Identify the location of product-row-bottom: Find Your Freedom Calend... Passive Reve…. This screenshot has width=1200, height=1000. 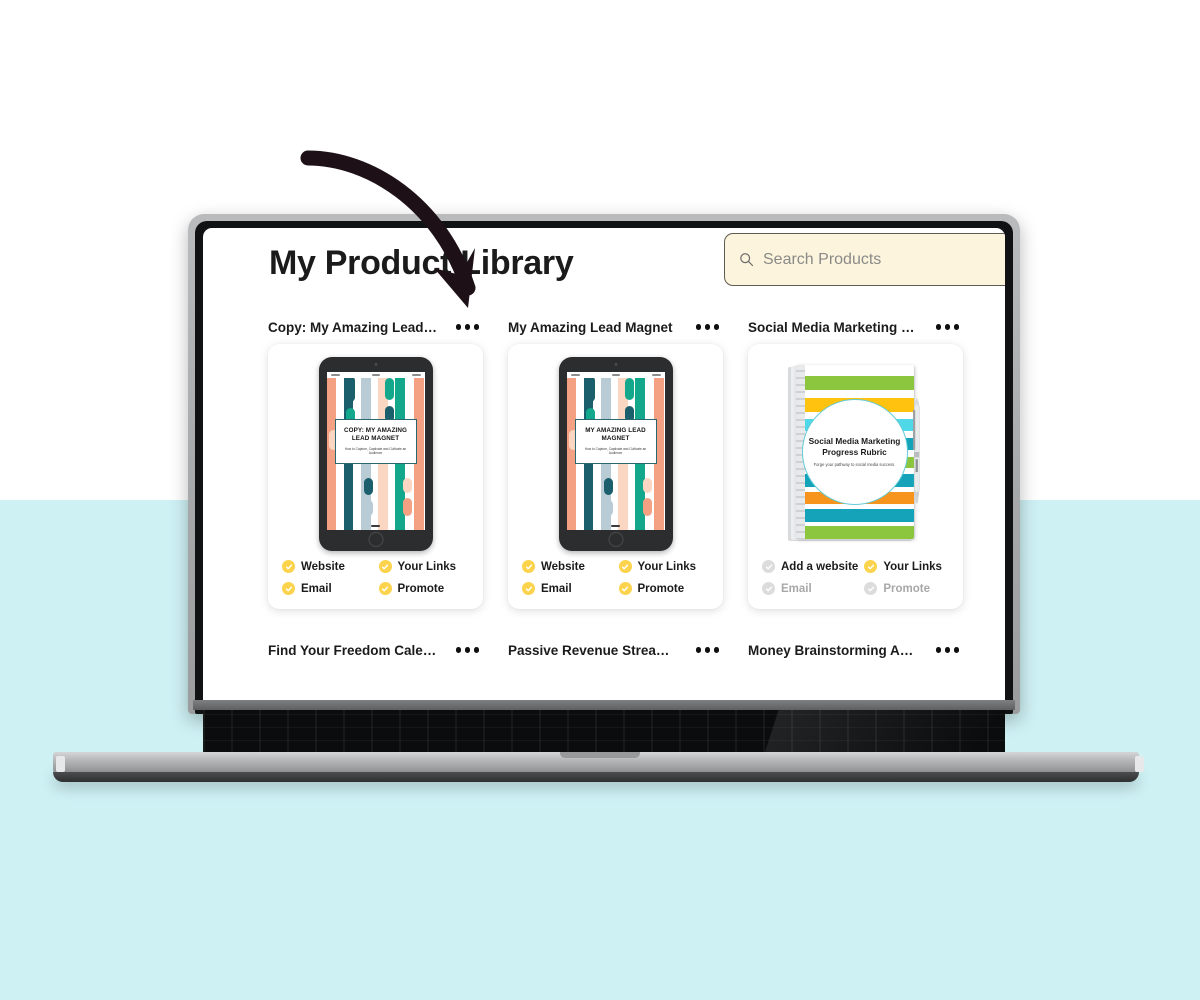
(604, 650).